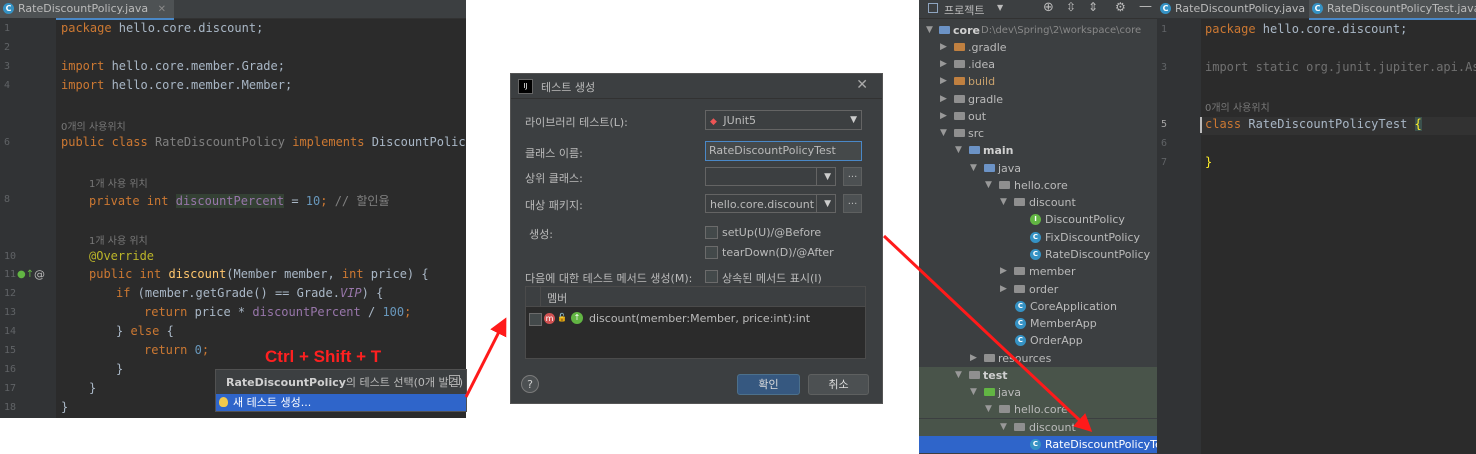 This screenshot has width=1476, height=454. Describe the element at coordinates (770, 176) in the screenshot. I see `superclass-select: ▼` at that location.